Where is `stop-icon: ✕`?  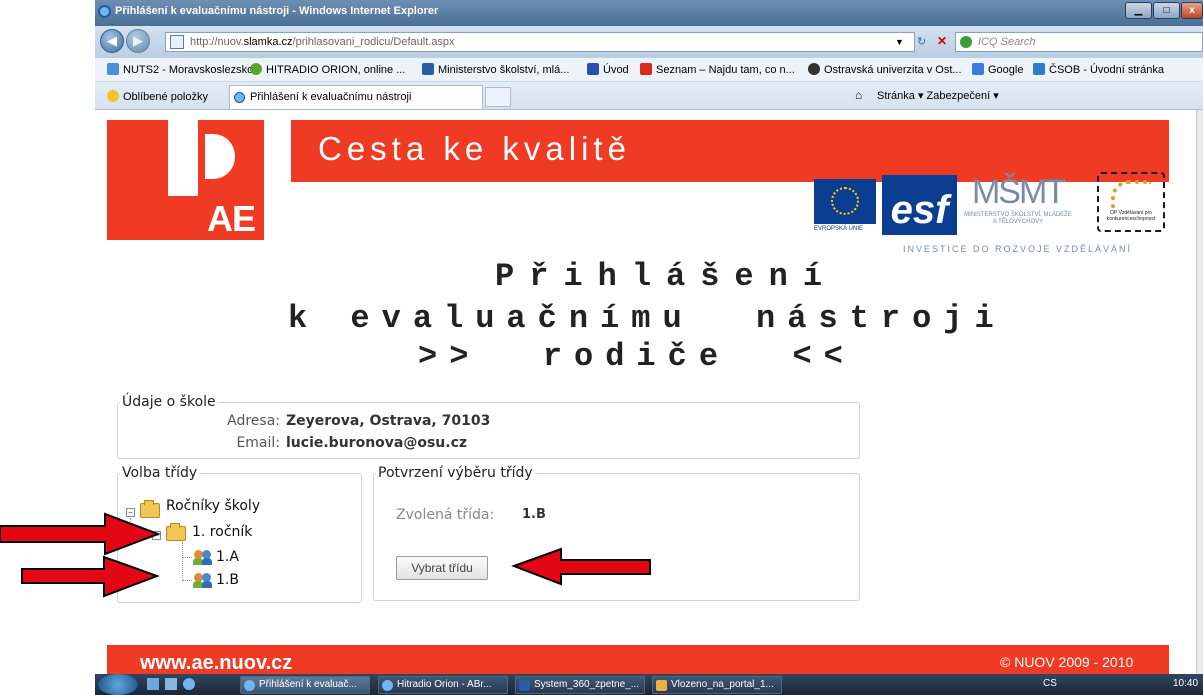 stop-icon: ✕ is located at coordinates (942, 41).